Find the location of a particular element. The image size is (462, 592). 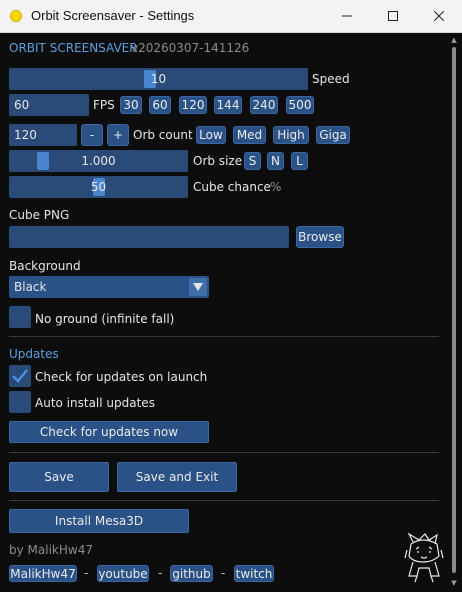

orb-size-preset-l: L is located at coordinates (299, 161).